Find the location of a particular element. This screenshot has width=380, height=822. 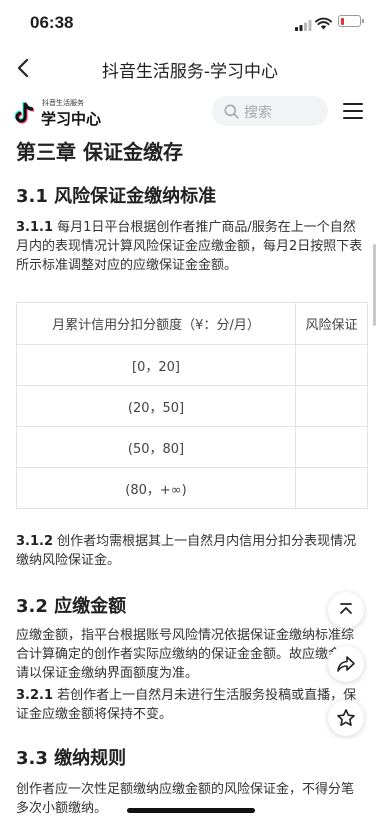

table-header-cell: 月累计信用分扣分额度（¥：分/月） is located at coordinates (156, 323).